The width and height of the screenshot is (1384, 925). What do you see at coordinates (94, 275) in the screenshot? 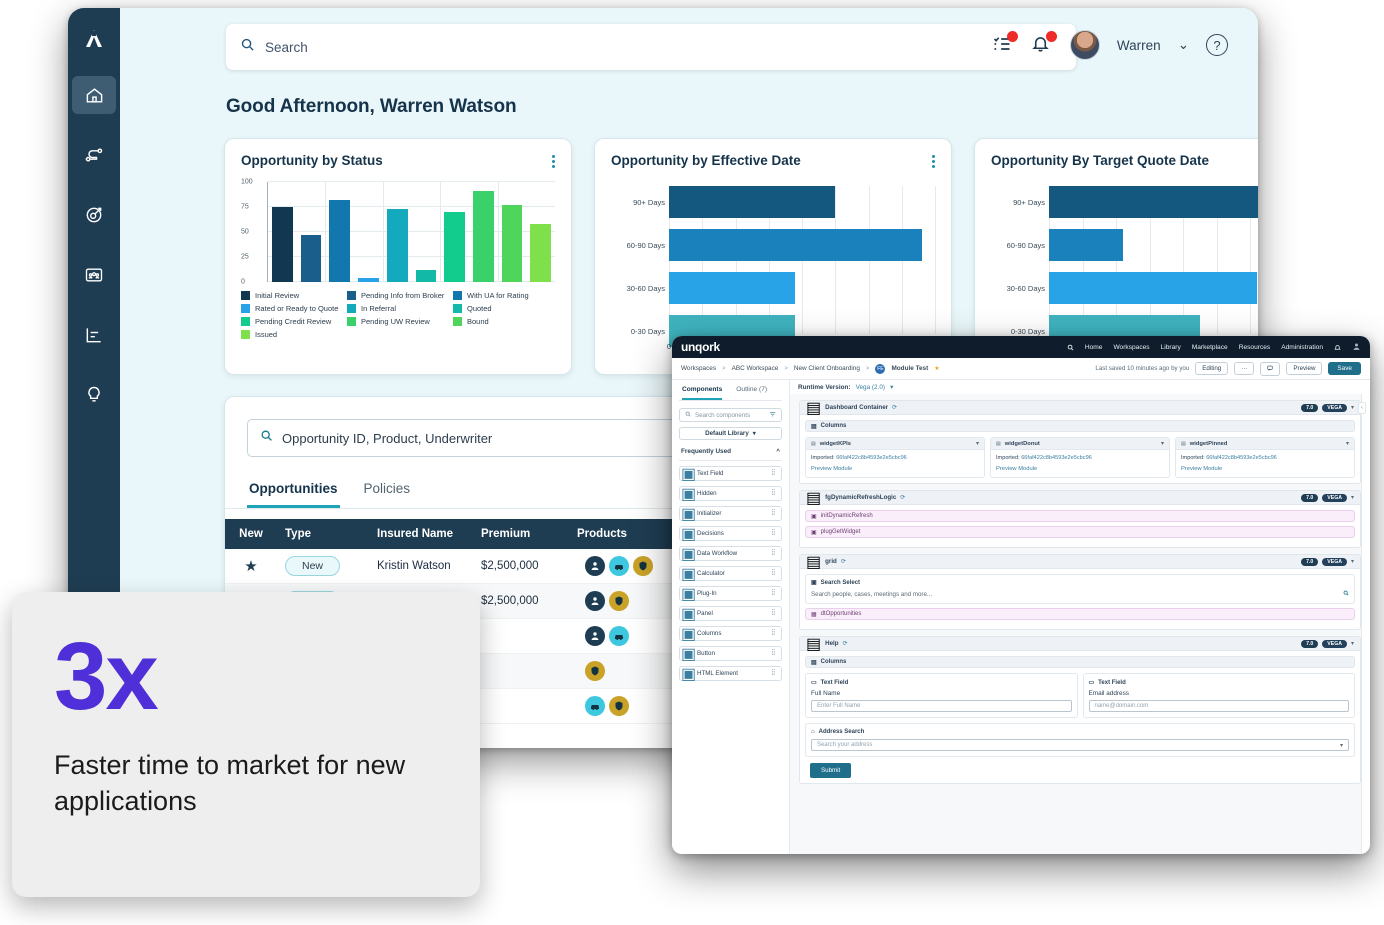
I see `sidebar-item-people` at bounding box center [94, 275].